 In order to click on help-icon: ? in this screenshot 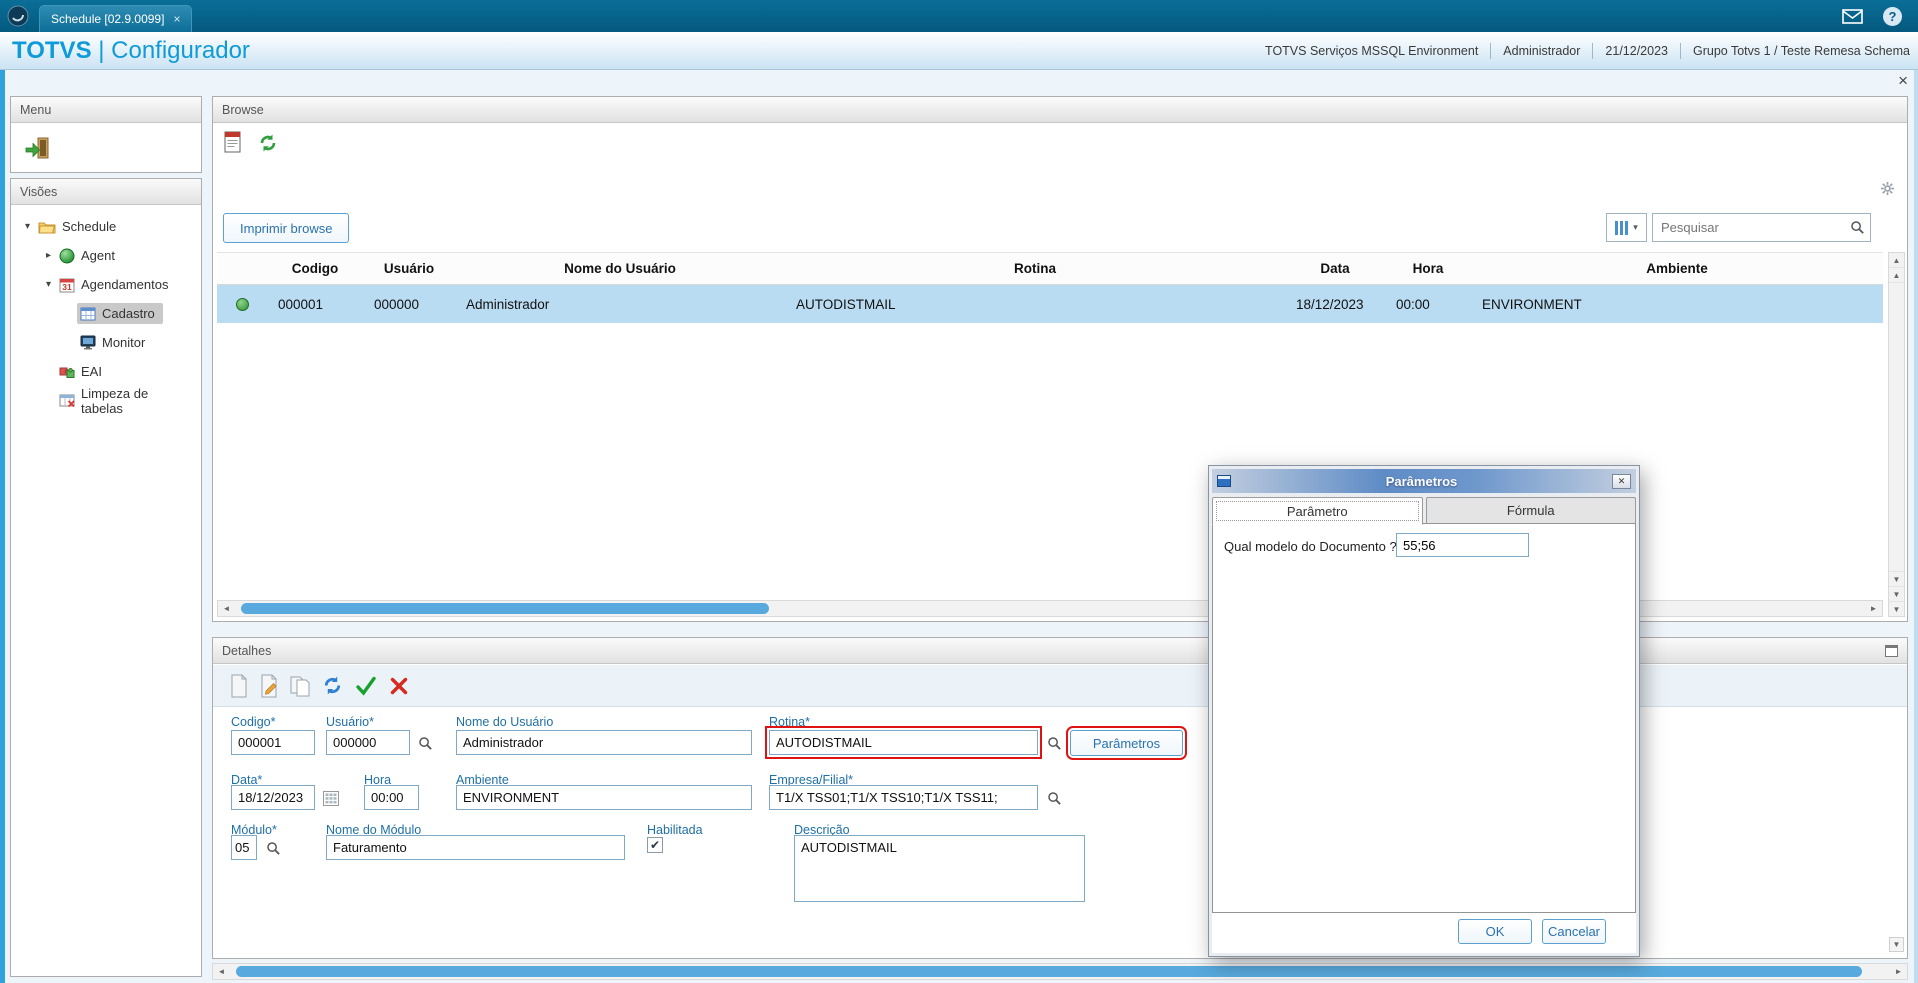, I will do `click(1892, 16)`.